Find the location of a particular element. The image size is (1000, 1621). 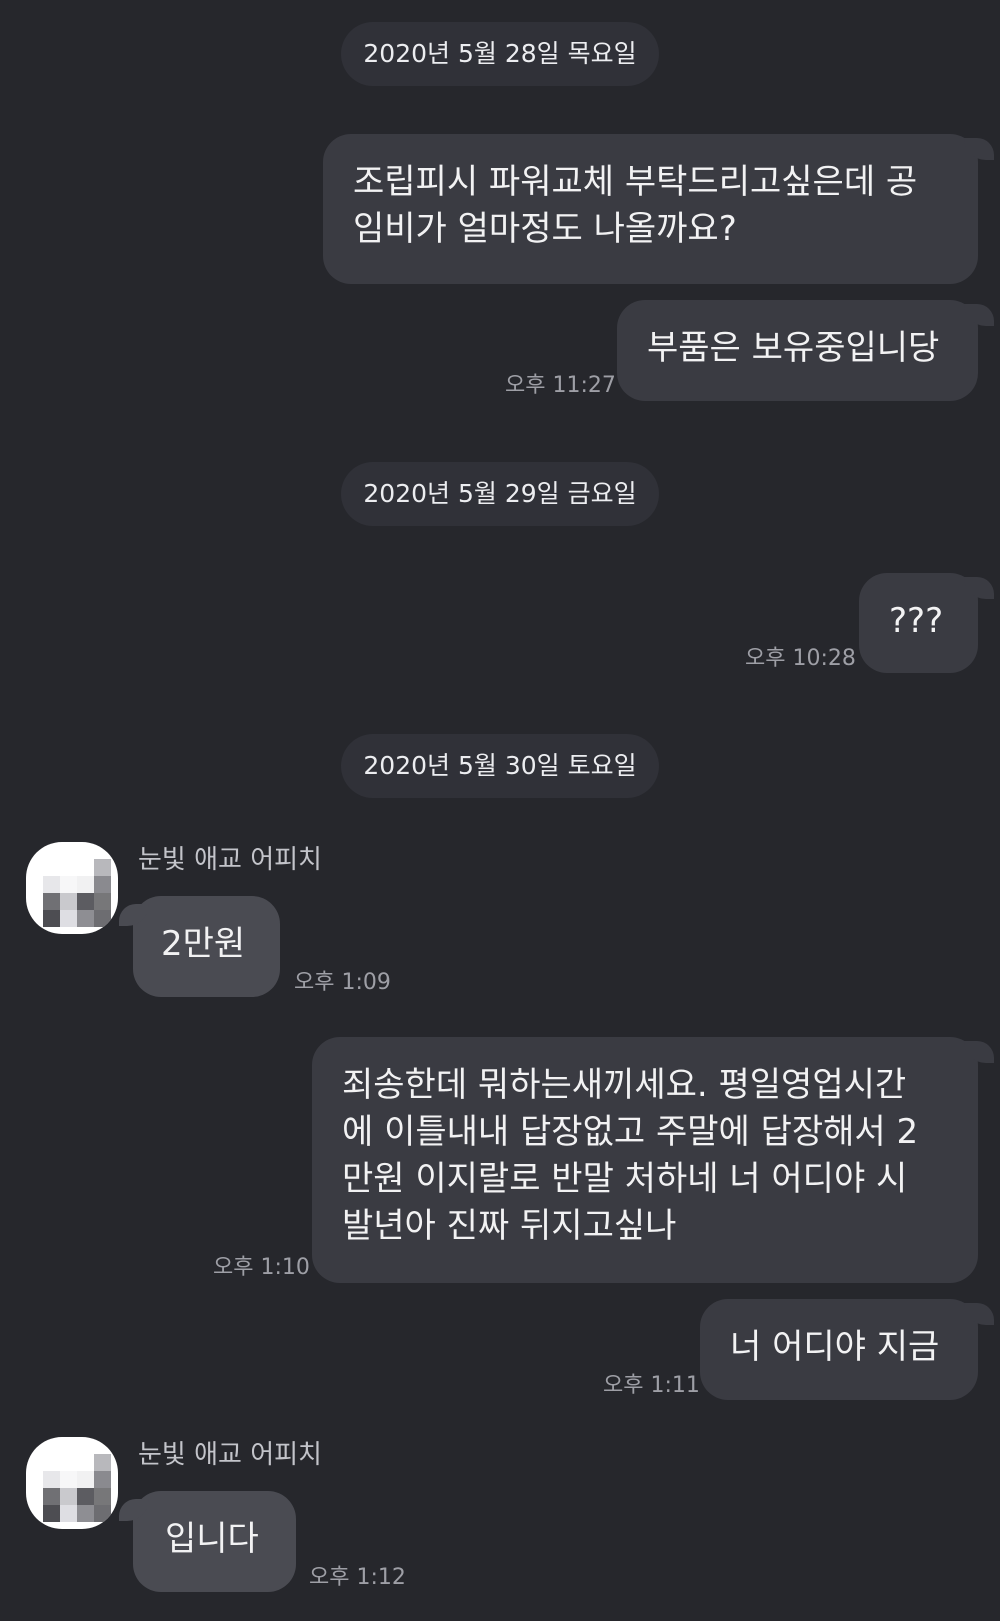

outgoing-message: 조립피시 파워교체 부탁드리고싶은데 공 임비가 얼마정도 나올까요? is located at coordinates (658, 209).